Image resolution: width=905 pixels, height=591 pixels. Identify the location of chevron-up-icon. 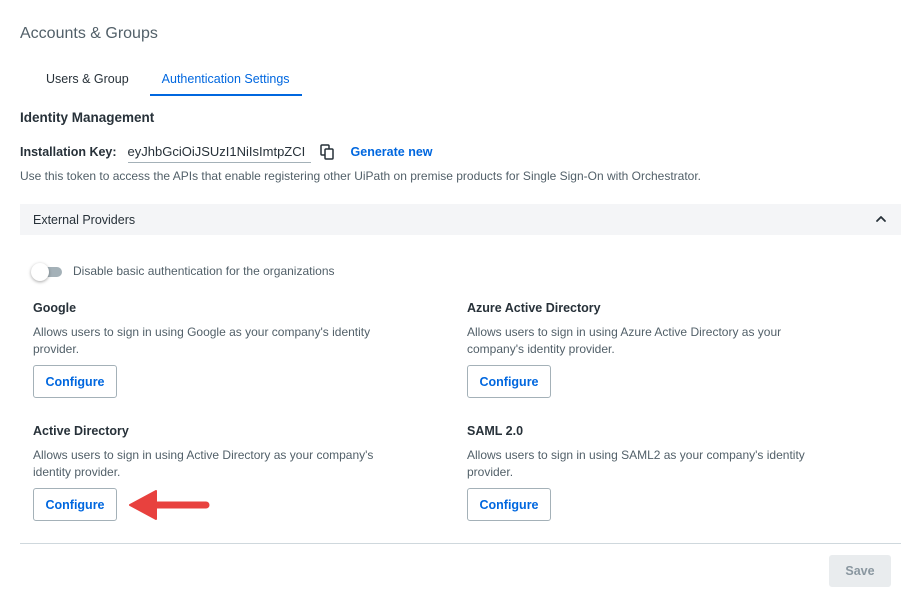
(881, 219).